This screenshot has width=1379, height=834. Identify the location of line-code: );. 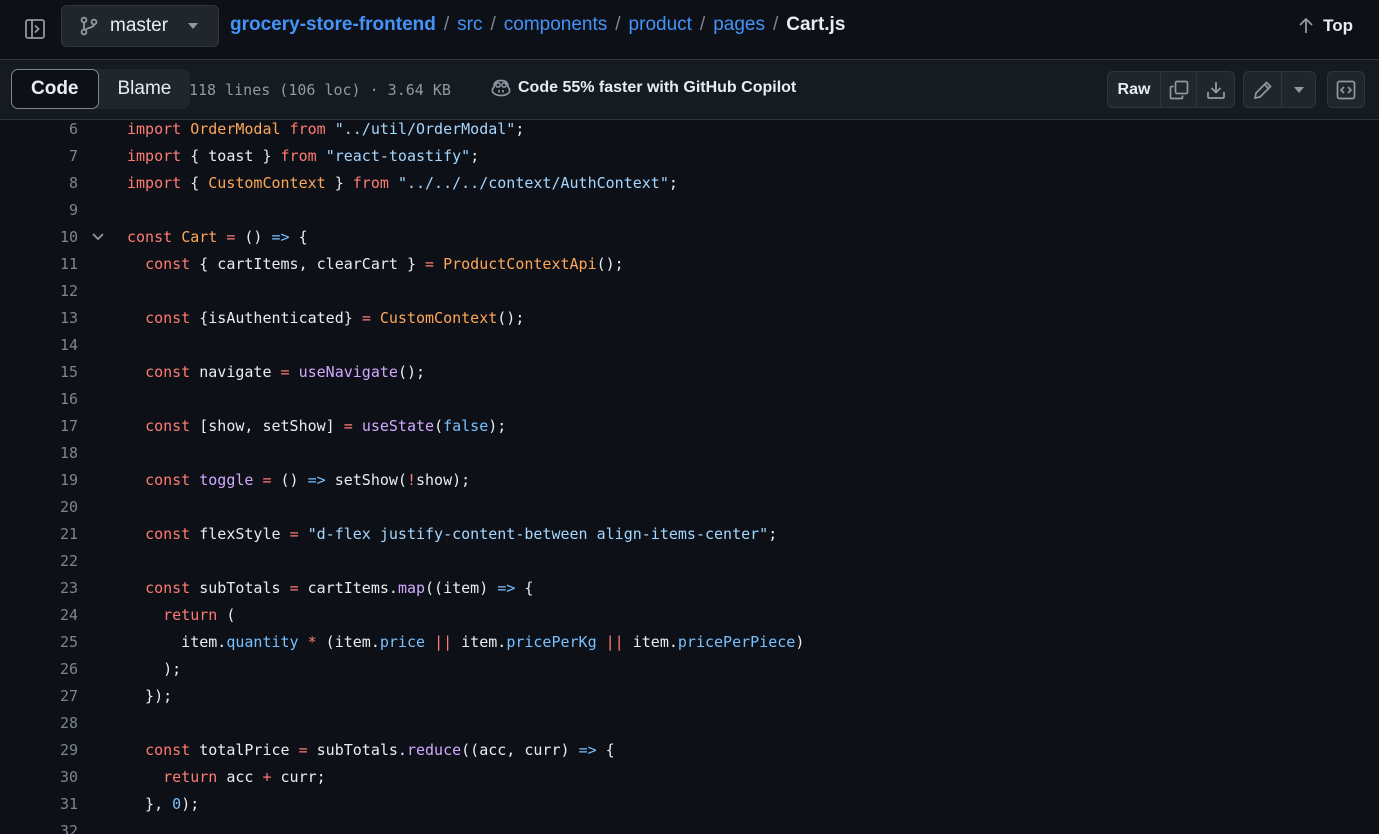
(154, 669).